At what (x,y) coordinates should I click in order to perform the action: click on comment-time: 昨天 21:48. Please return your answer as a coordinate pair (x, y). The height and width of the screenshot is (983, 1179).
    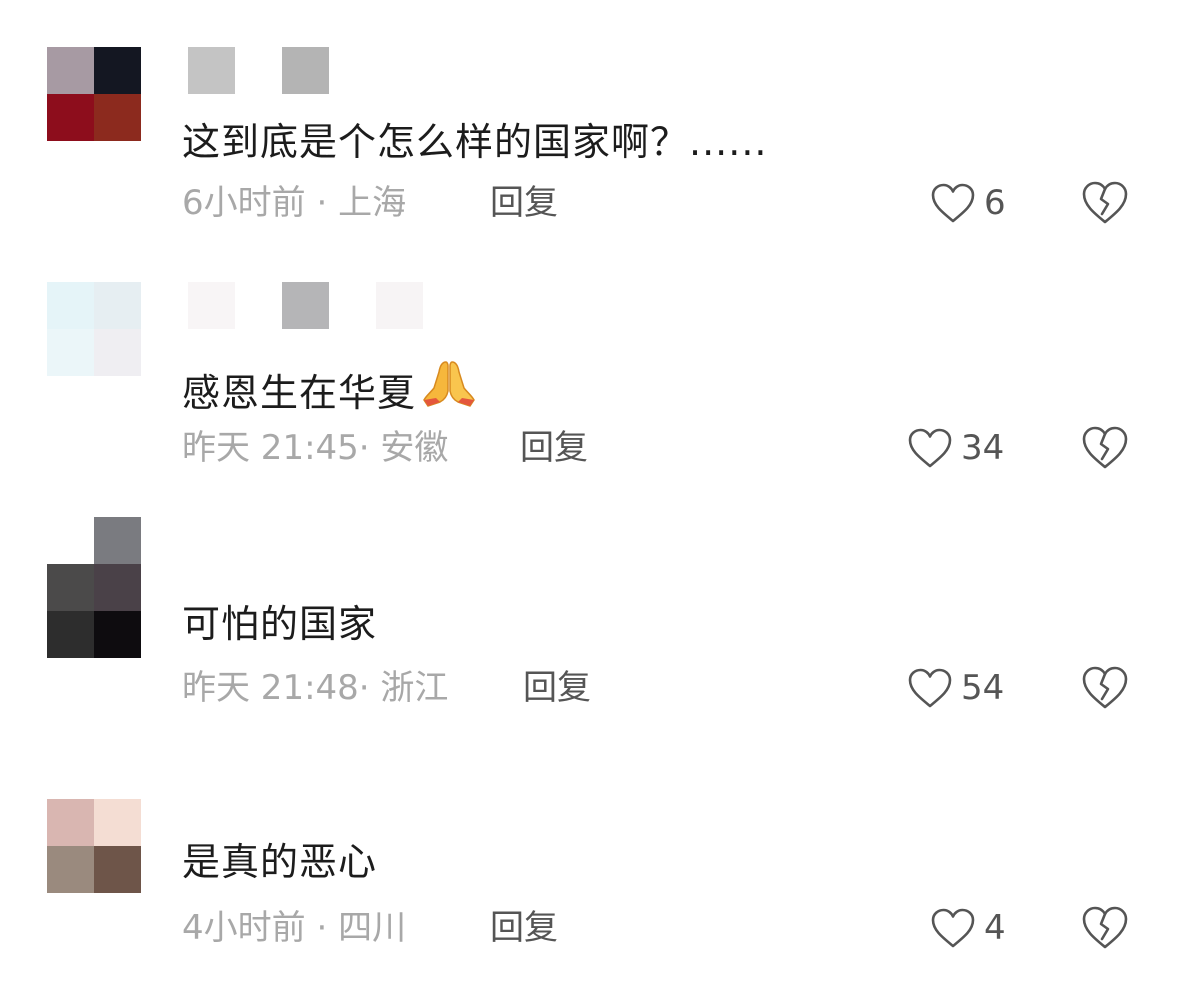
    Looking at the image, I should click on (270, 688).